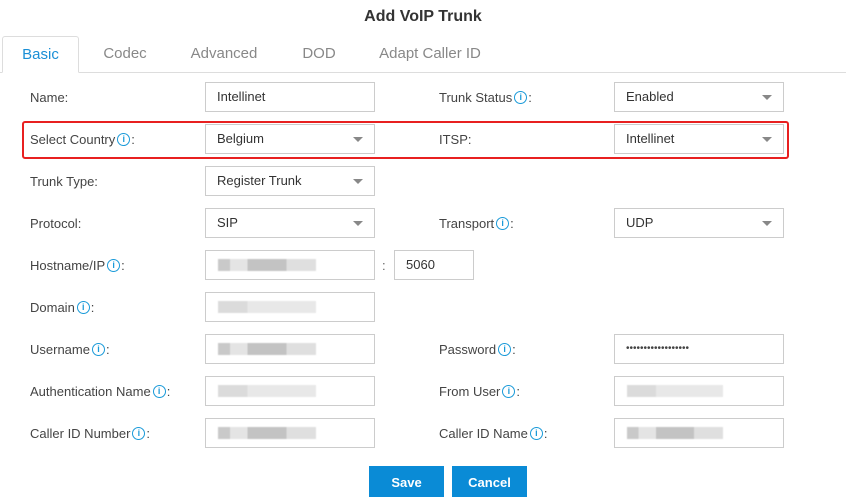 This screenshot has height=503, width=846. Describe the element at coordinates (52, 307) in the screenshot. I see `domain-label-text: Domain` at that location.